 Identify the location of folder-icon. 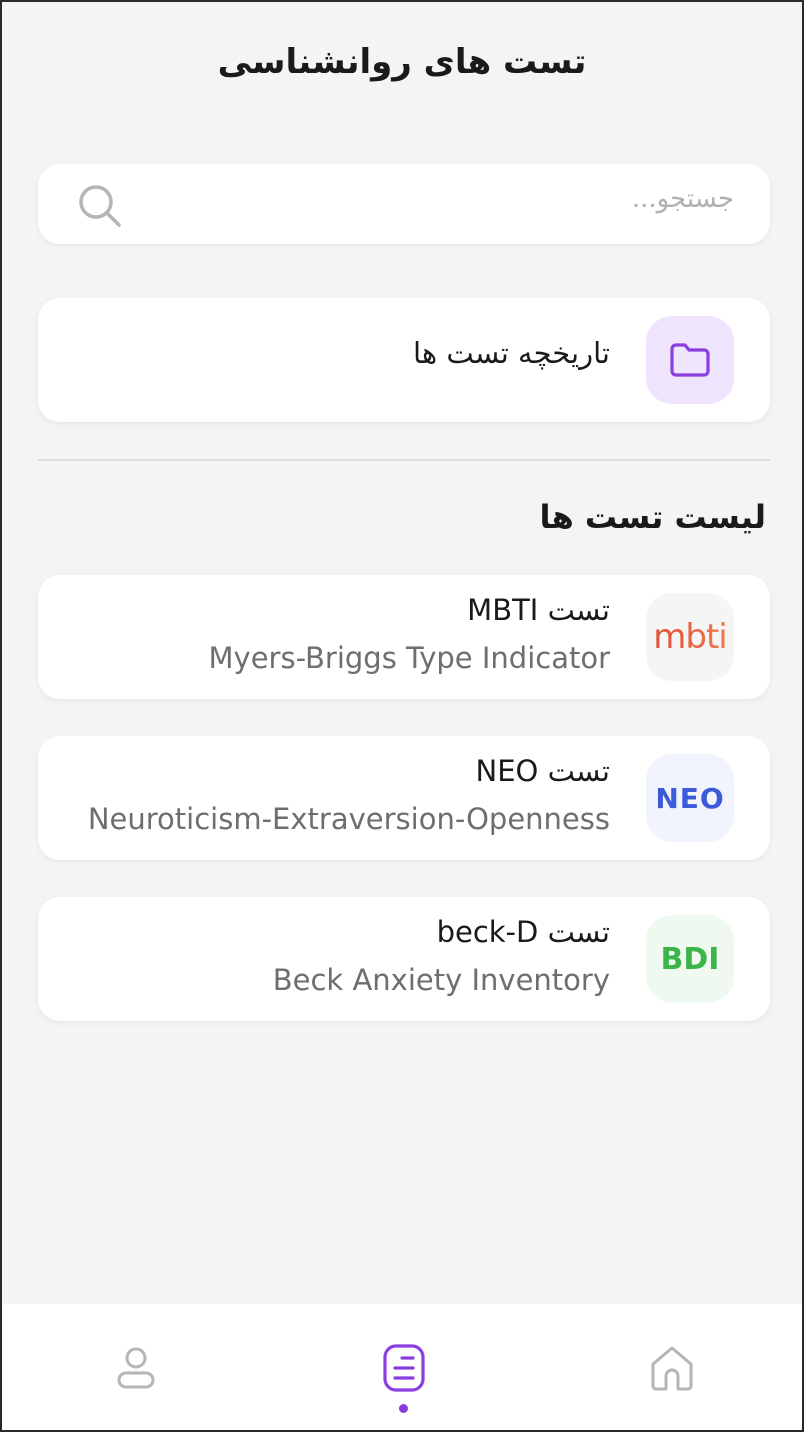
(690, 360).